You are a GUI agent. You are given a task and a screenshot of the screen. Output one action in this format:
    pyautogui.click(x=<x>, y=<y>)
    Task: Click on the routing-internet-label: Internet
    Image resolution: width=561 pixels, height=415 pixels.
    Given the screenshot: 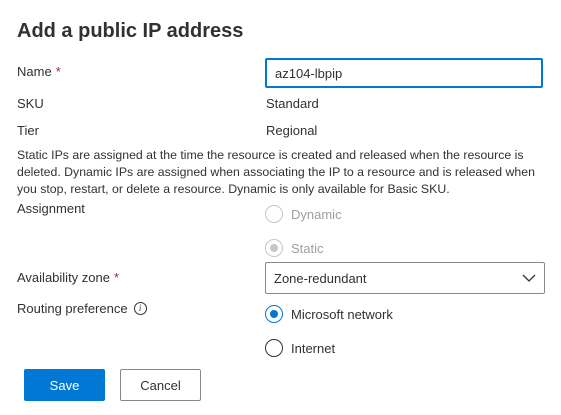 What is the action you would take?
    pyautogui.click(x=313, y=348)
    